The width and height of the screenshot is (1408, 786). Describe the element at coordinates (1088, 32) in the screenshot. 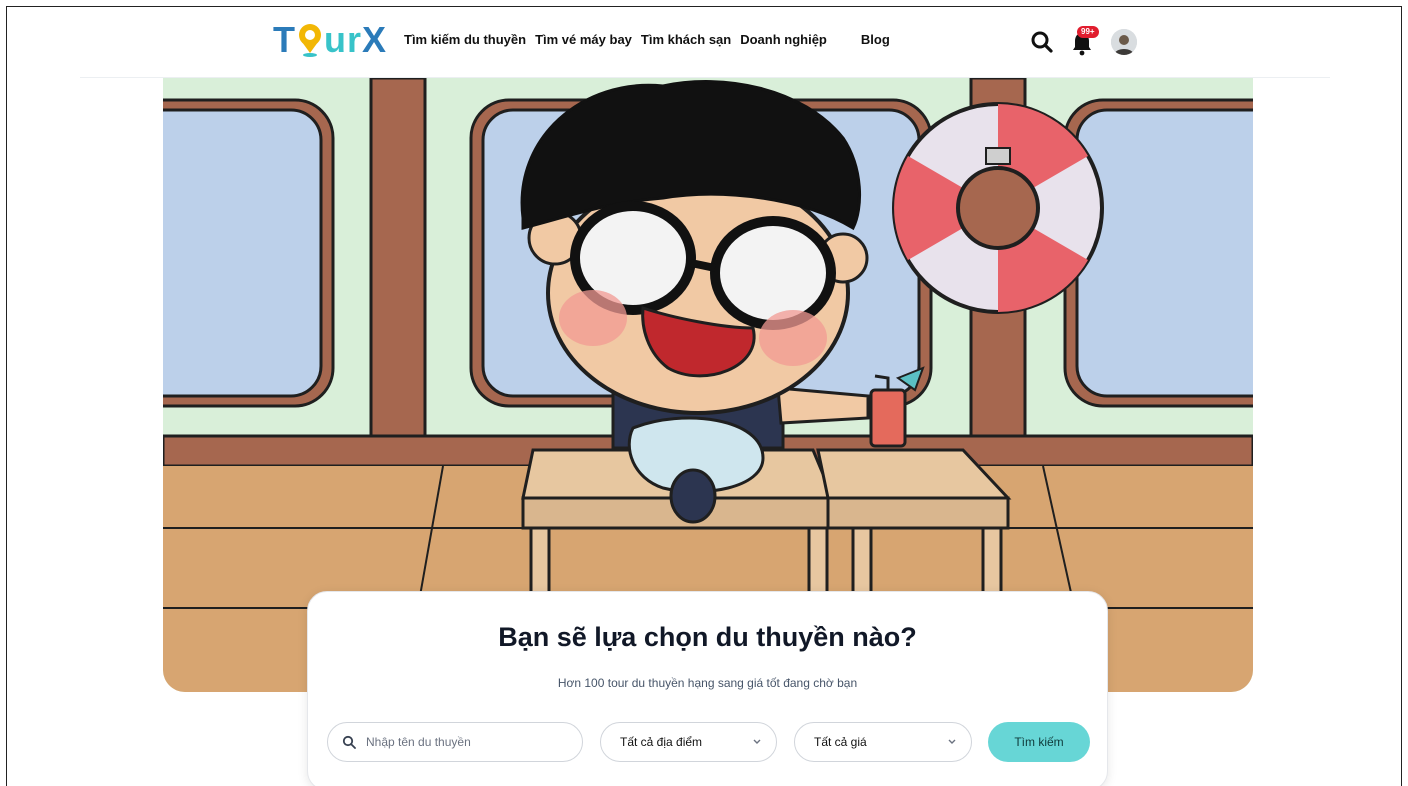

I see `notification-badge: 99+` at that location.